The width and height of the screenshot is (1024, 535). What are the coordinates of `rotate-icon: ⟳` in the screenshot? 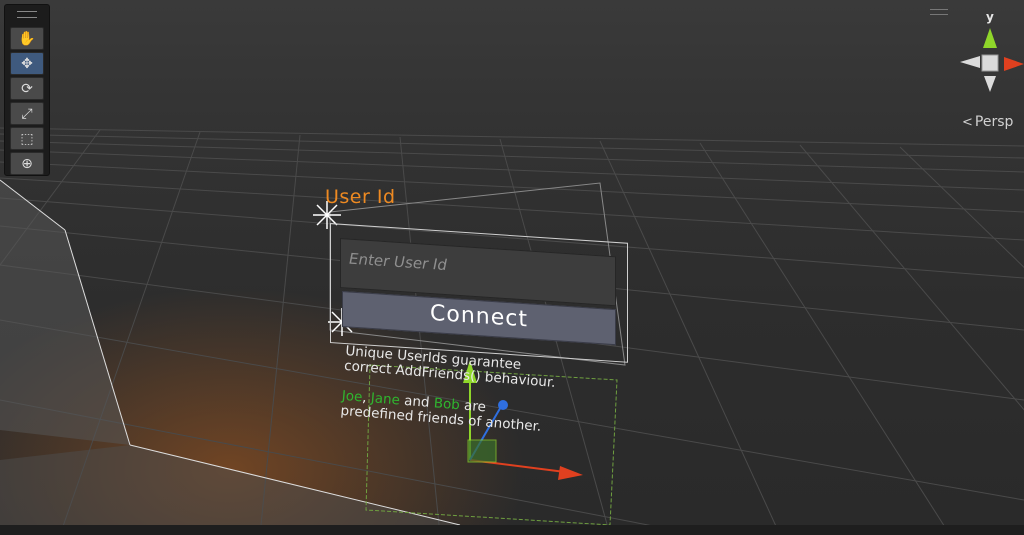 It's located at (27, 88).